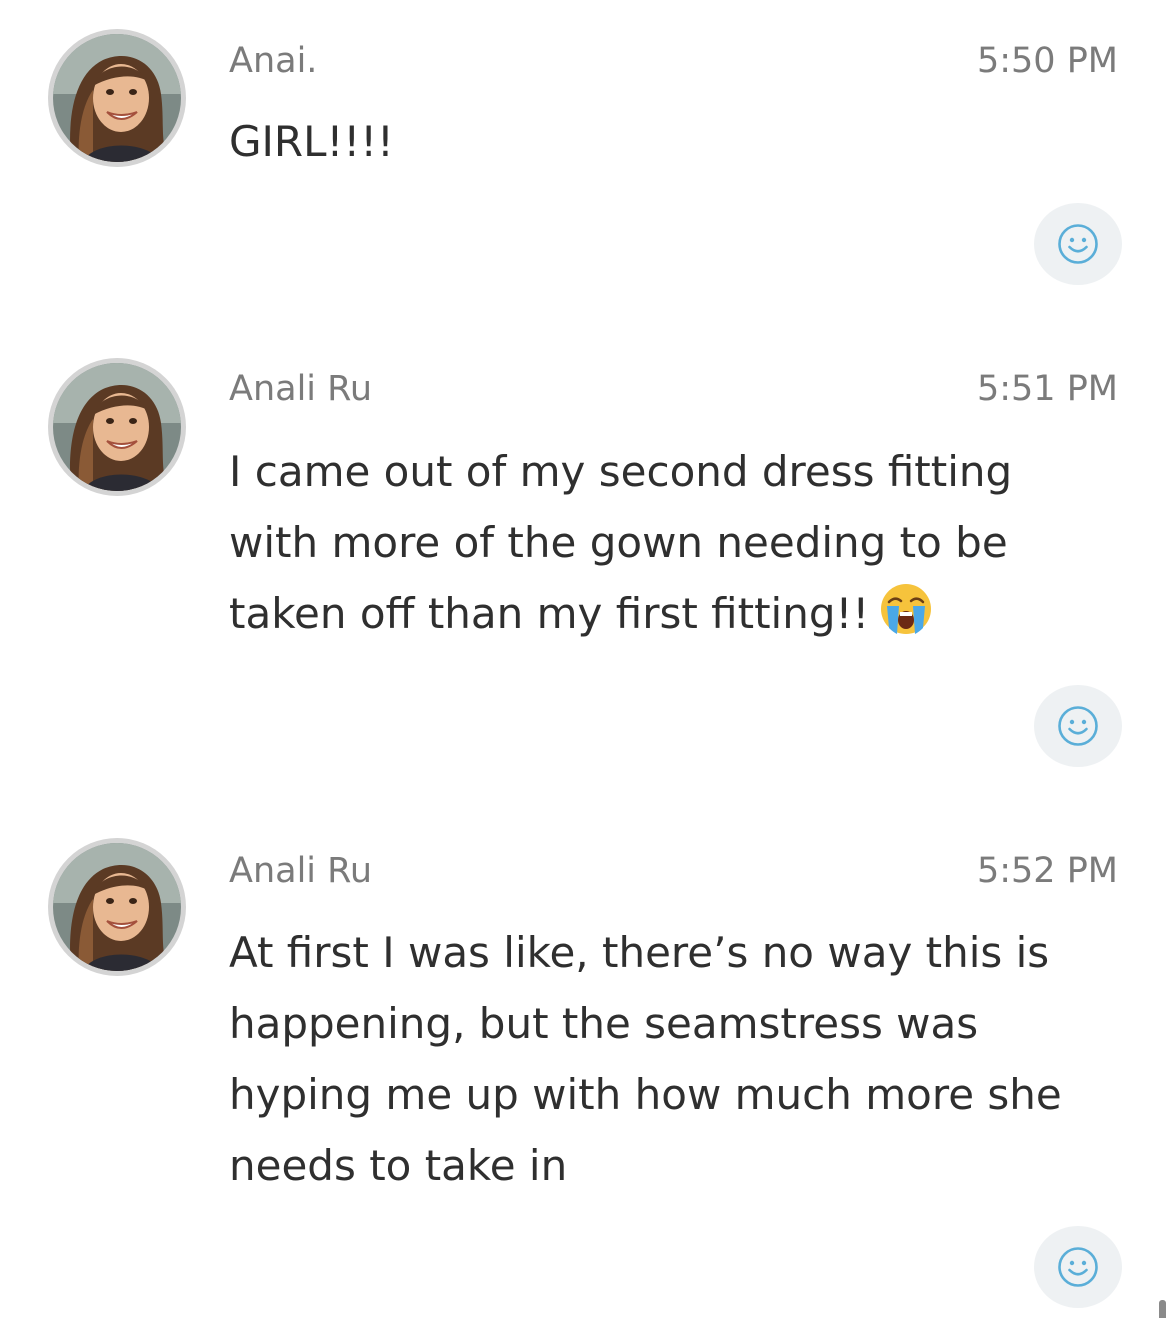 The width and height of the screenshot is (1170, 1318). Describe the element at coordinates (1047, 389) in the screenshot. I see `message-timestamp: 5:51 PM` at that location.